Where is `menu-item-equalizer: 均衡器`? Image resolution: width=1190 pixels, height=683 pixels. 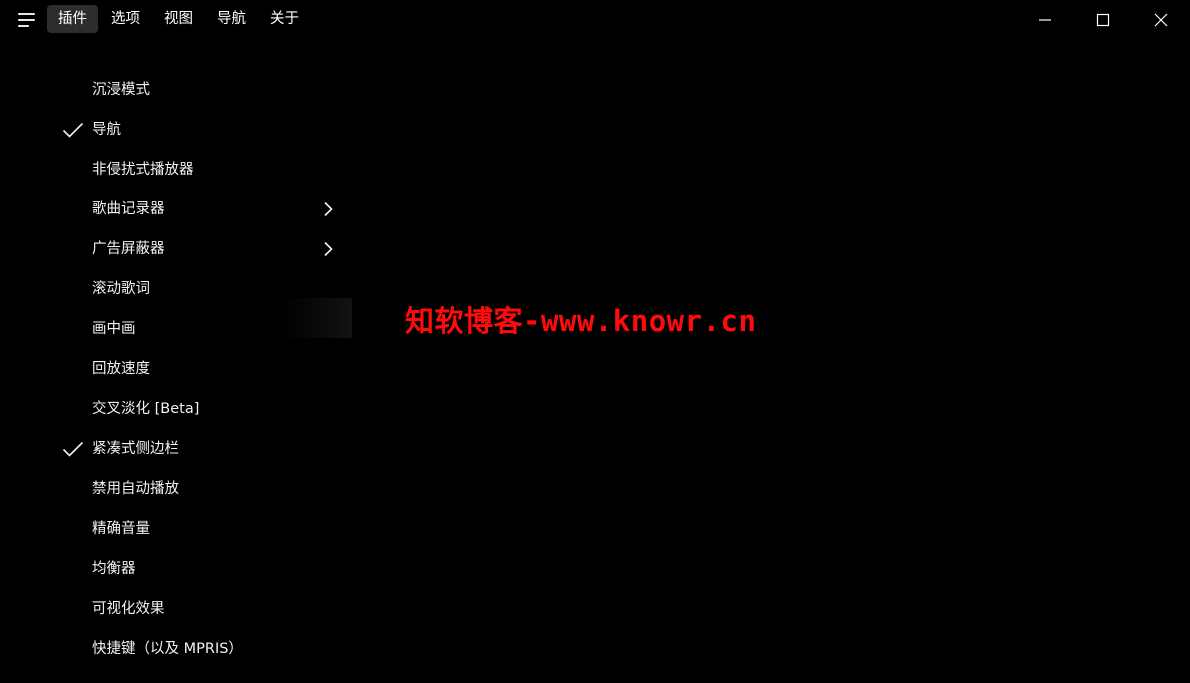
menu-item-equalizer: 均衡器 is located at coordinates (199, 569).